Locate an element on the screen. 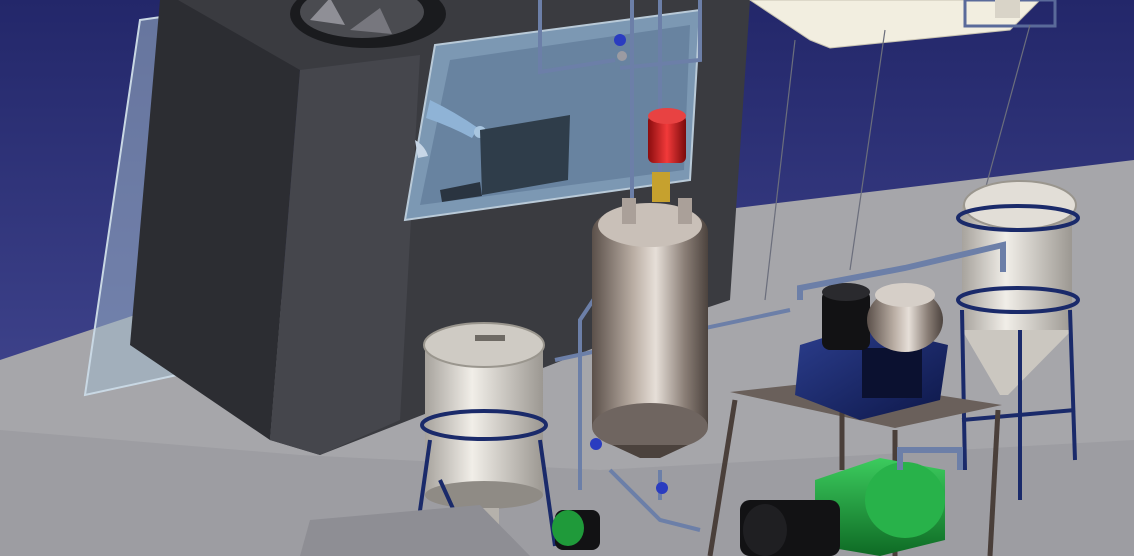 This screenshot has width=1134, height=556. fermenter-tank is located at coordinates (650, 315).